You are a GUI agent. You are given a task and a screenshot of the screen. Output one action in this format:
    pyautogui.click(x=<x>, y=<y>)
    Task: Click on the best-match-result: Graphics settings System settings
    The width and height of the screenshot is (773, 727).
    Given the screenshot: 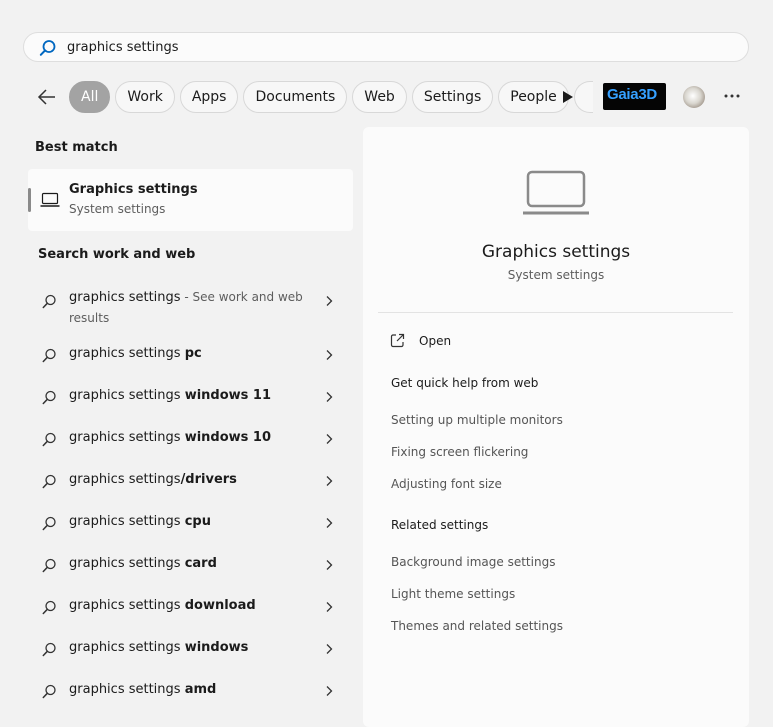 What is the action you would take?
    pyautogui.click(x=190, y=200)
    